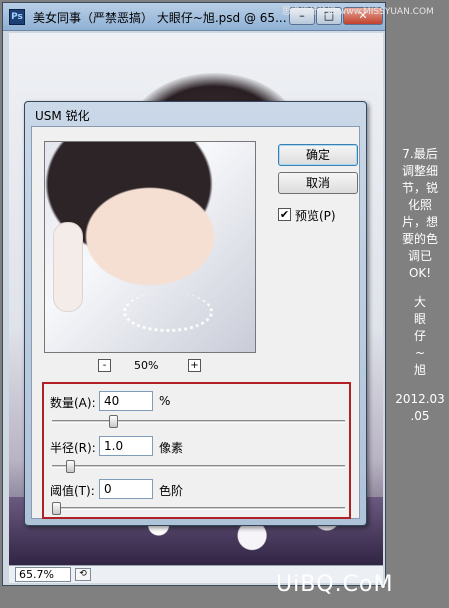  Describe the element at coordinates (419, 302) in the screenshot. I see `author-line: 大` at that location.